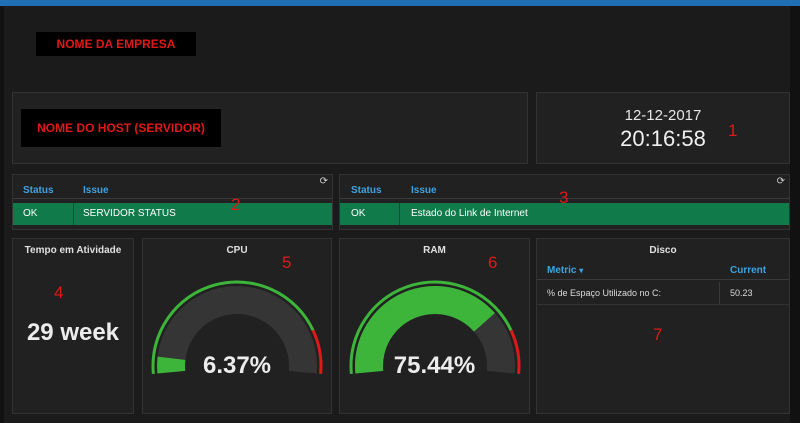 This screenshot has width=800, height=423. I want to click on annotation-marker-4: 4, so click(59, 292).